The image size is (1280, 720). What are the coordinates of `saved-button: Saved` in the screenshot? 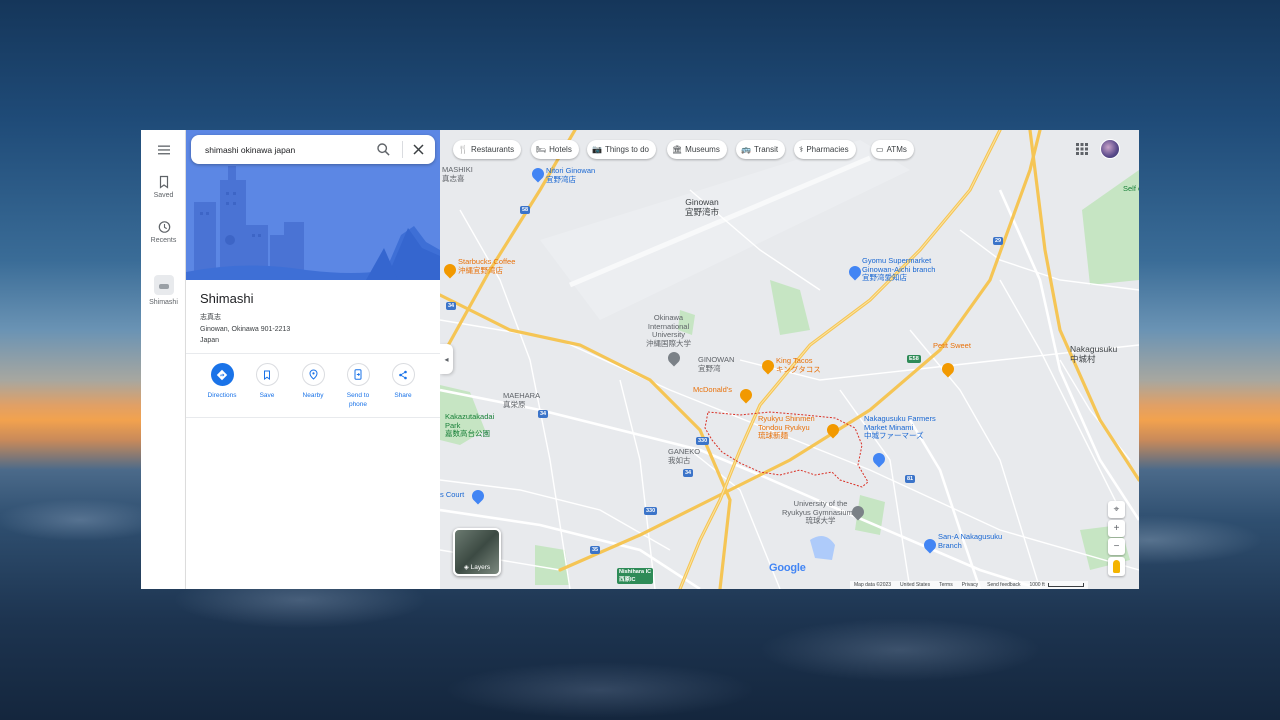 It's located at (163, 187).